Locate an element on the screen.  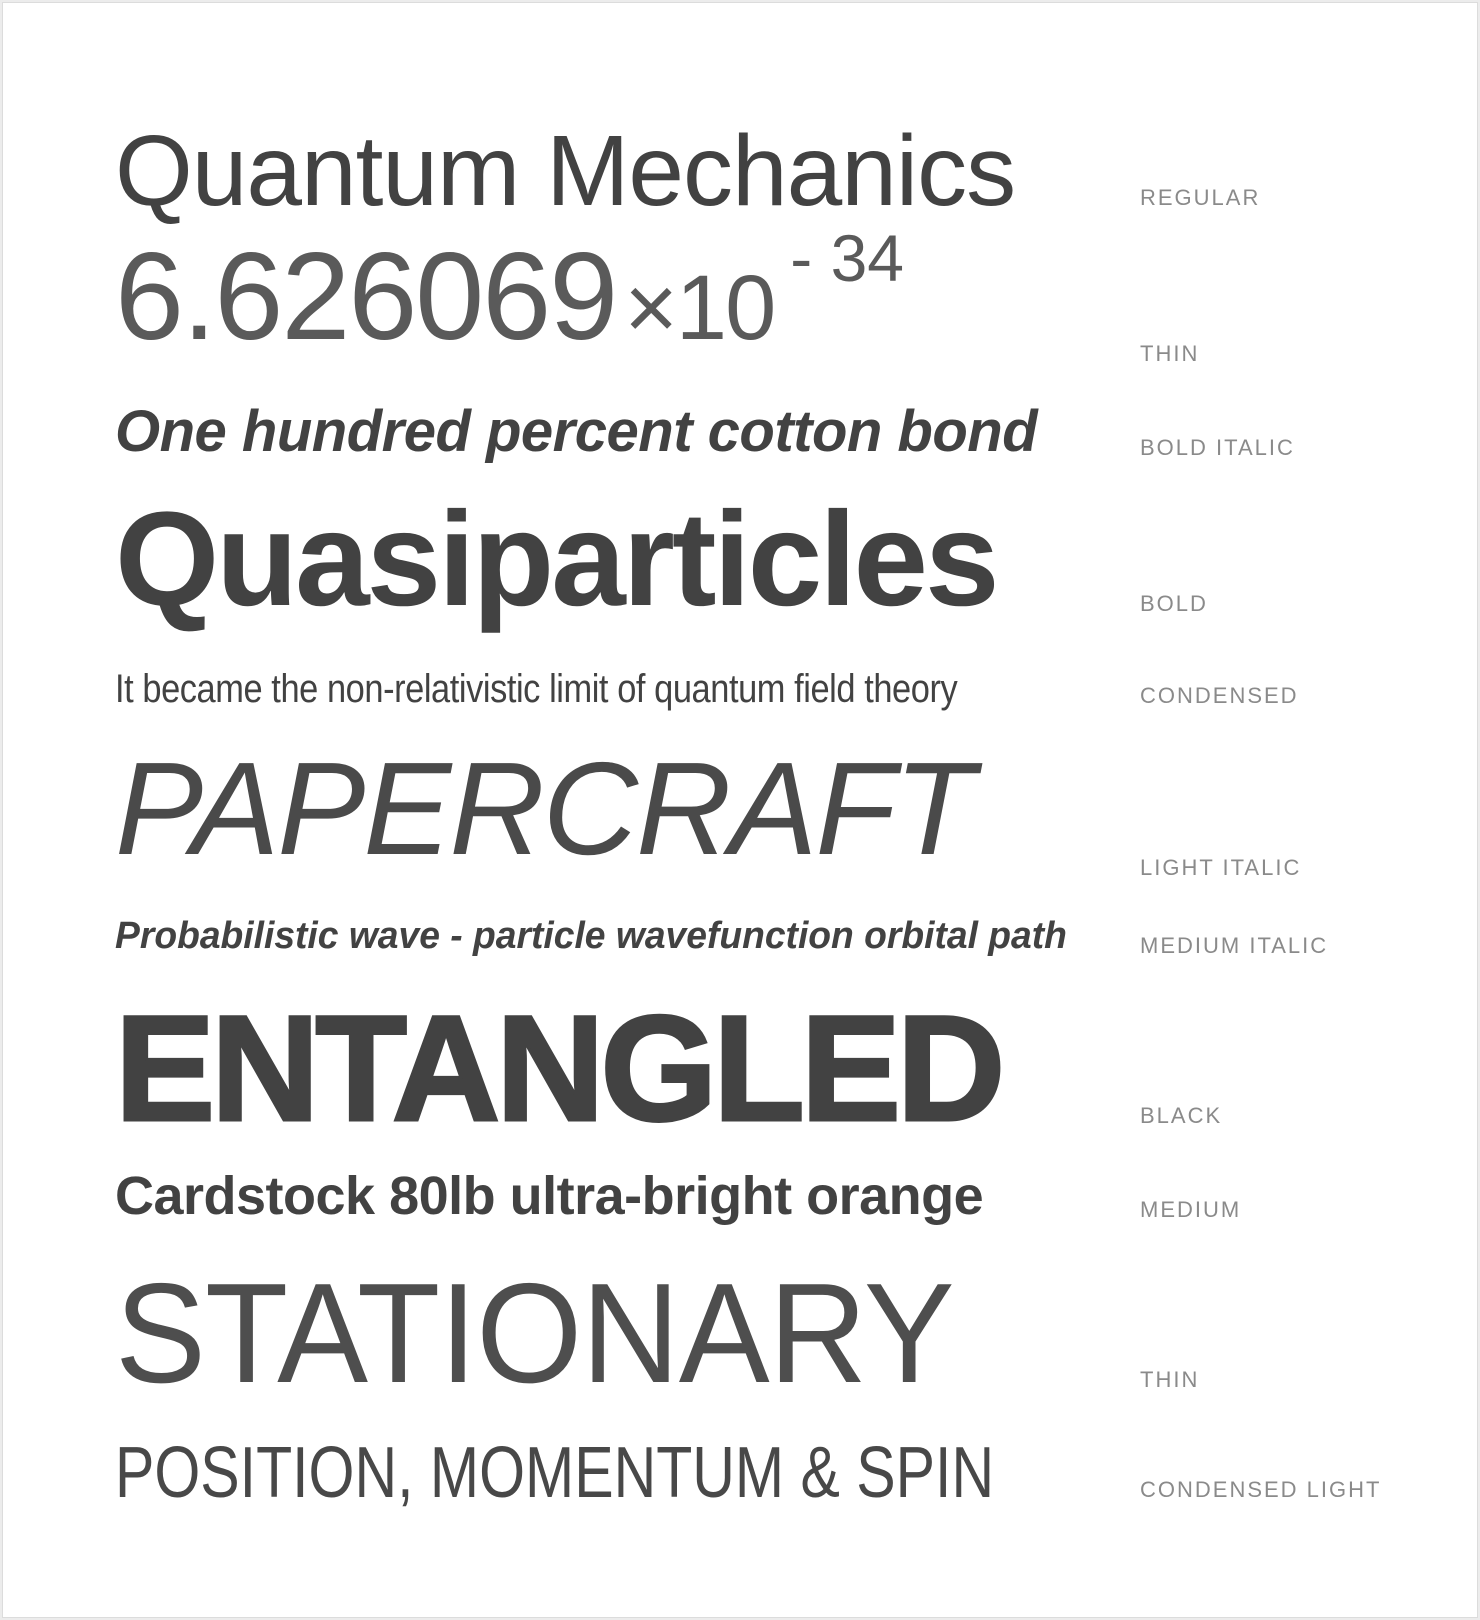
specimen-bold: Quasiparticles is located at coordinates (557, 559).